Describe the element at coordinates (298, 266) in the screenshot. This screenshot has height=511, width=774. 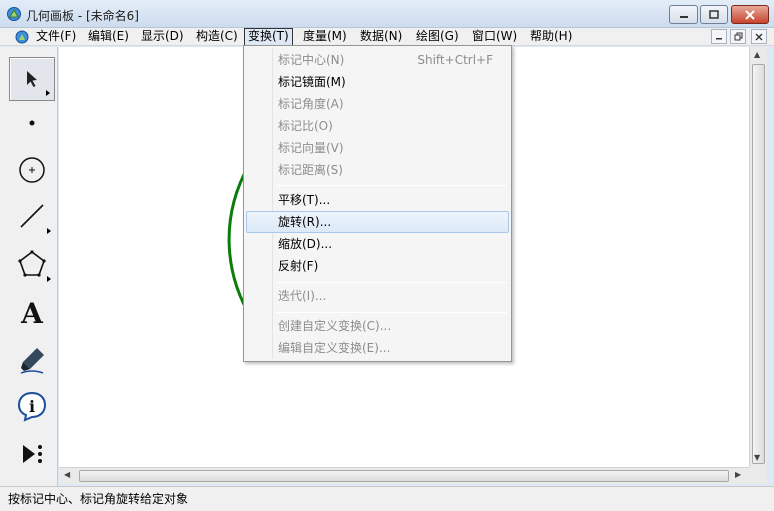
I see `menu-item-label: 反射(F)` at that location.